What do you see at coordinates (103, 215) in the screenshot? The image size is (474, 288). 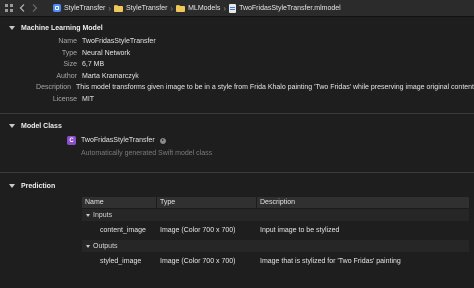 I see `group-label: Inputs` at bounding box center [103, 215].